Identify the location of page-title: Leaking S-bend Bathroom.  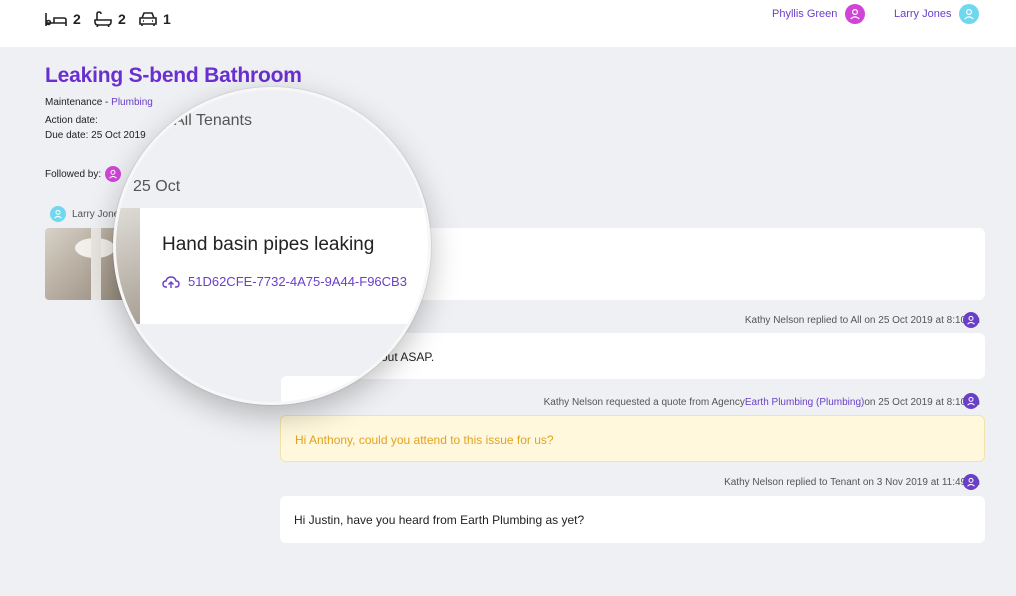
(173, 75).